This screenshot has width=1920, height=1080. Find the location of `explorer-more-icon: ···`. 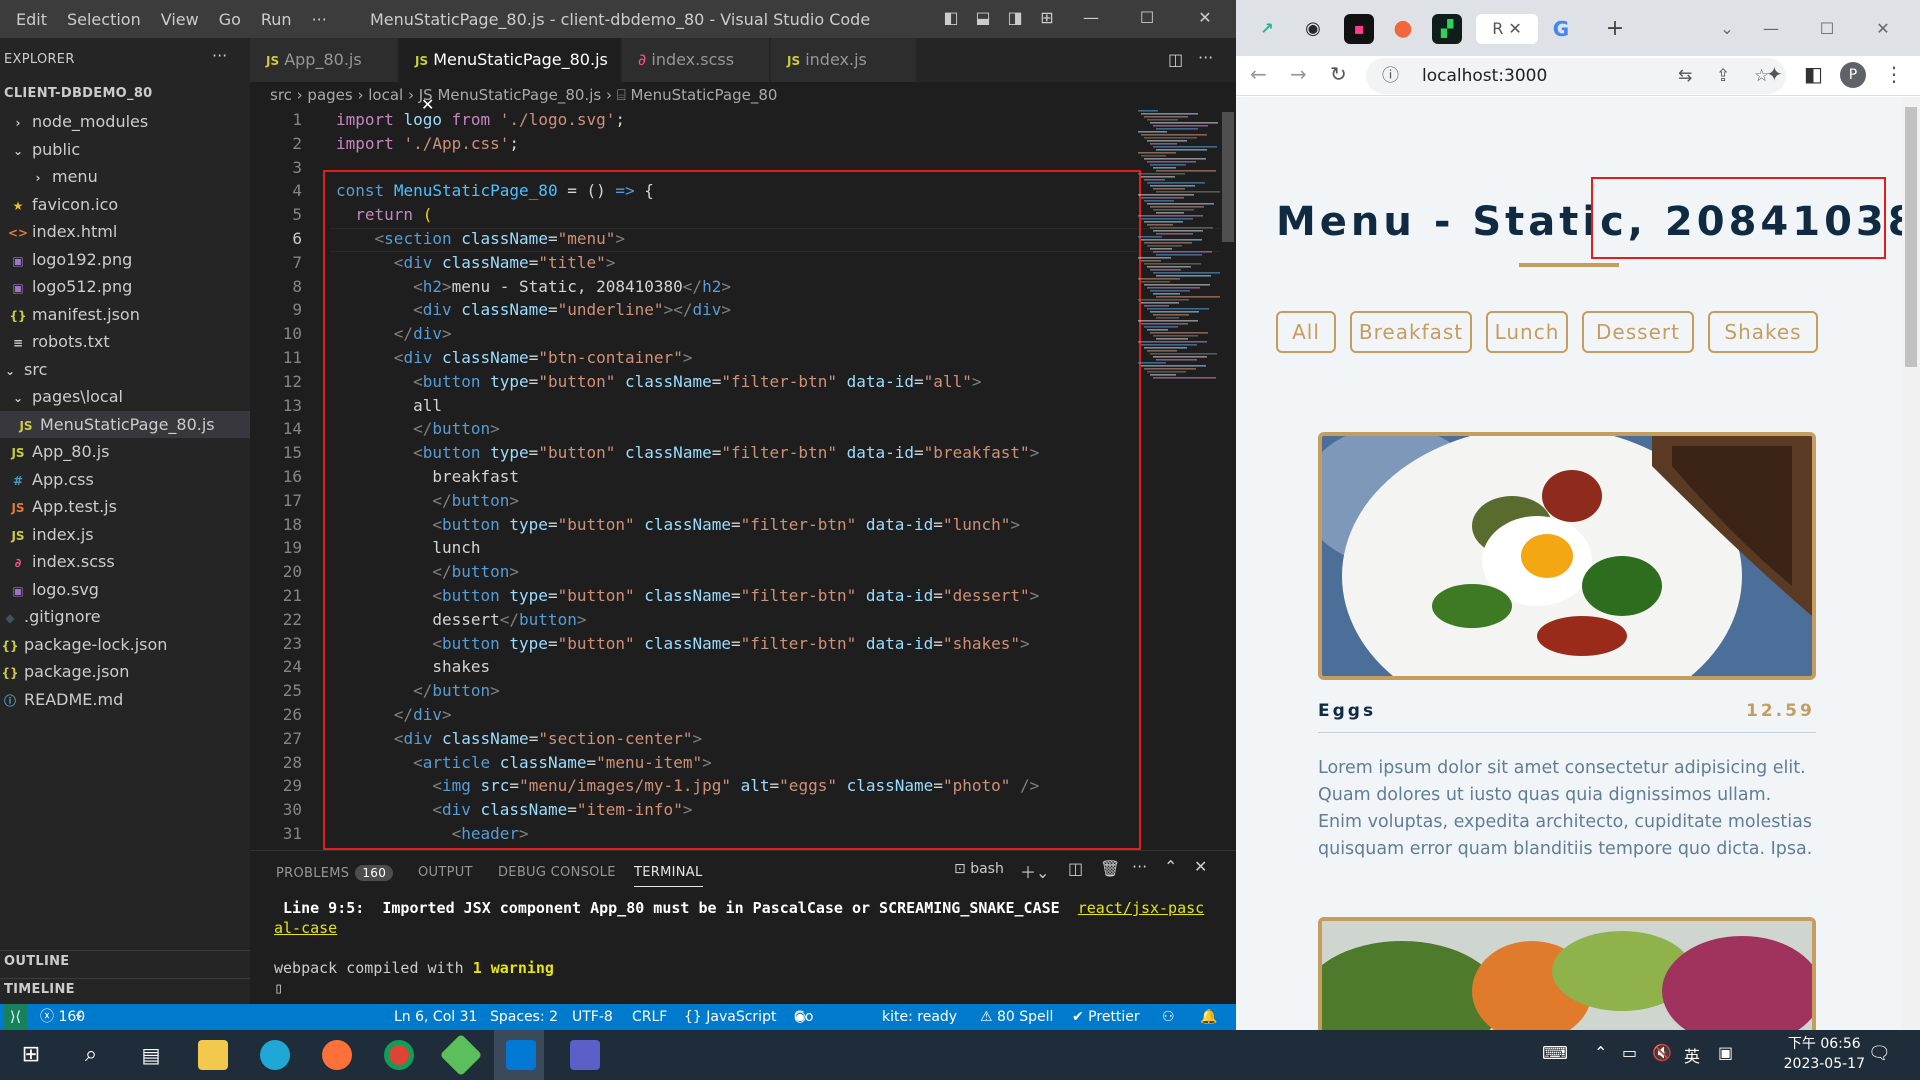

explorer-more-icon: ··· is located at coordinates (219, 55).